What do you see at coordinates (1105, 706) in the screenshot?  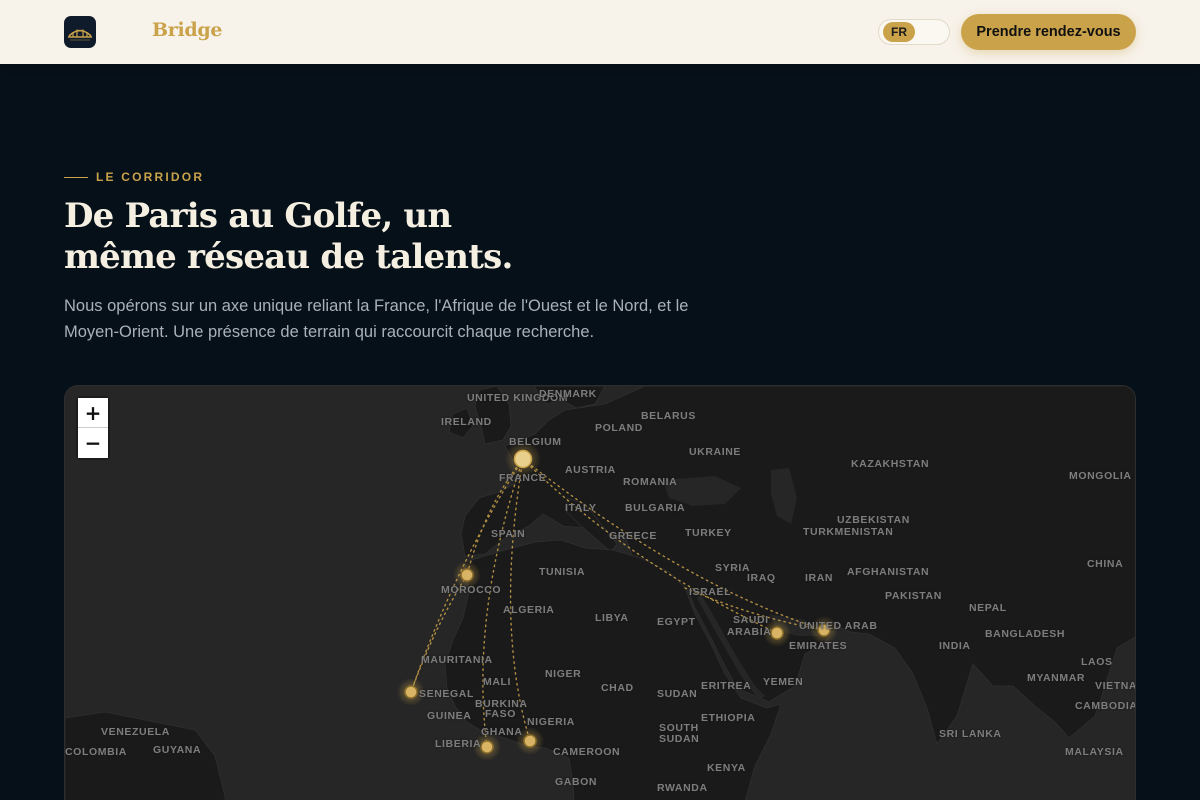 I see `map-label: Cambodia` at bounding box center [1105, 706].